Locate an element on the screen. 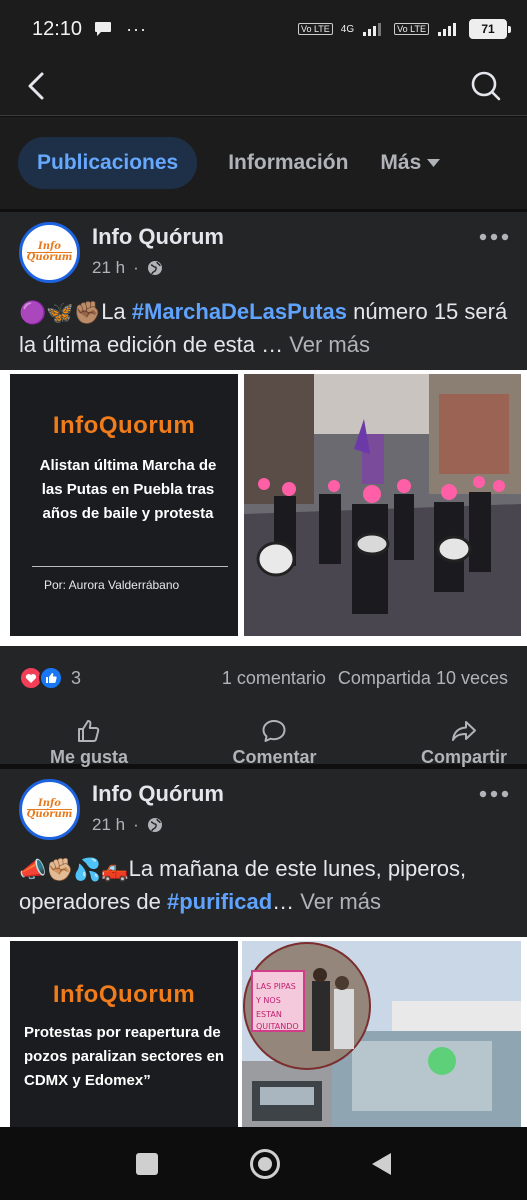 The height and width of the screenshot is (1200, 527). home-button is located at coordinates (265, 1163).